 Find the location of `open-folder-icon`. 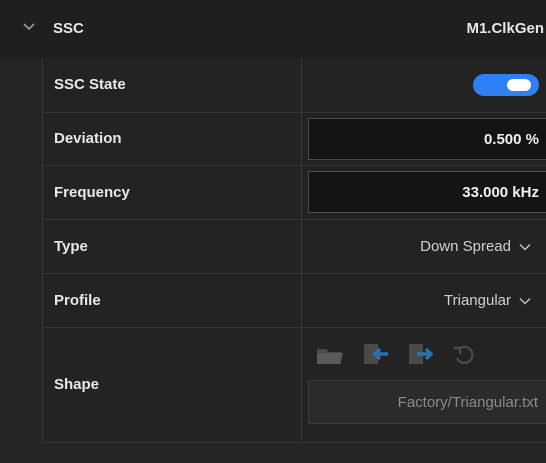

open-folder-icon is located at coordinates (330, 354).